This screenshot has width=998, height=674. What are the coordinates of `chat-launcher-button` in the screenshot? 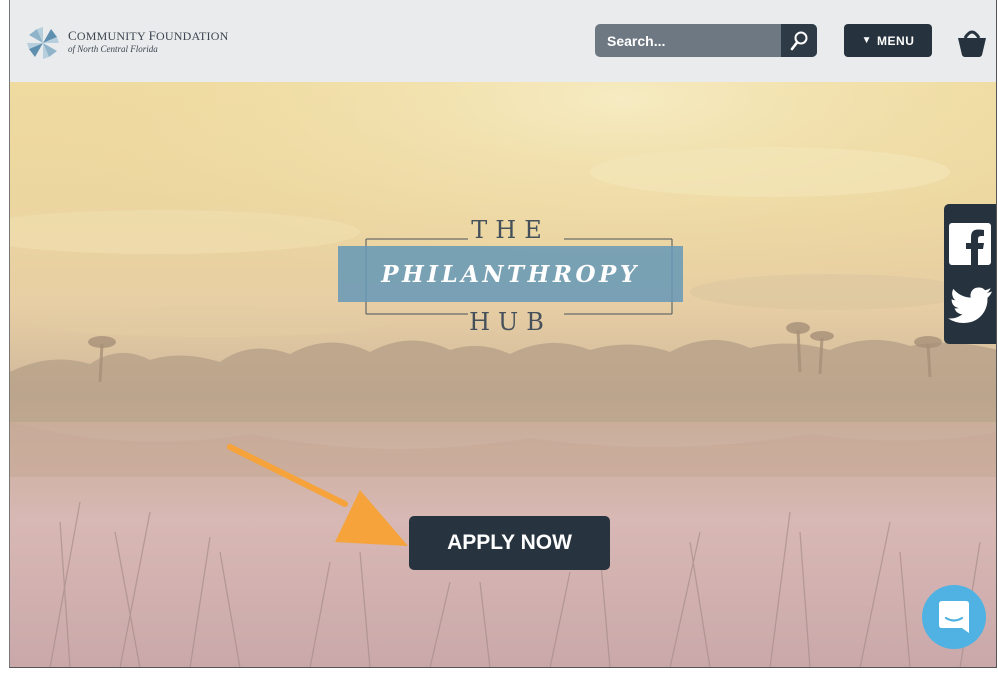 It's located at (954, 617).